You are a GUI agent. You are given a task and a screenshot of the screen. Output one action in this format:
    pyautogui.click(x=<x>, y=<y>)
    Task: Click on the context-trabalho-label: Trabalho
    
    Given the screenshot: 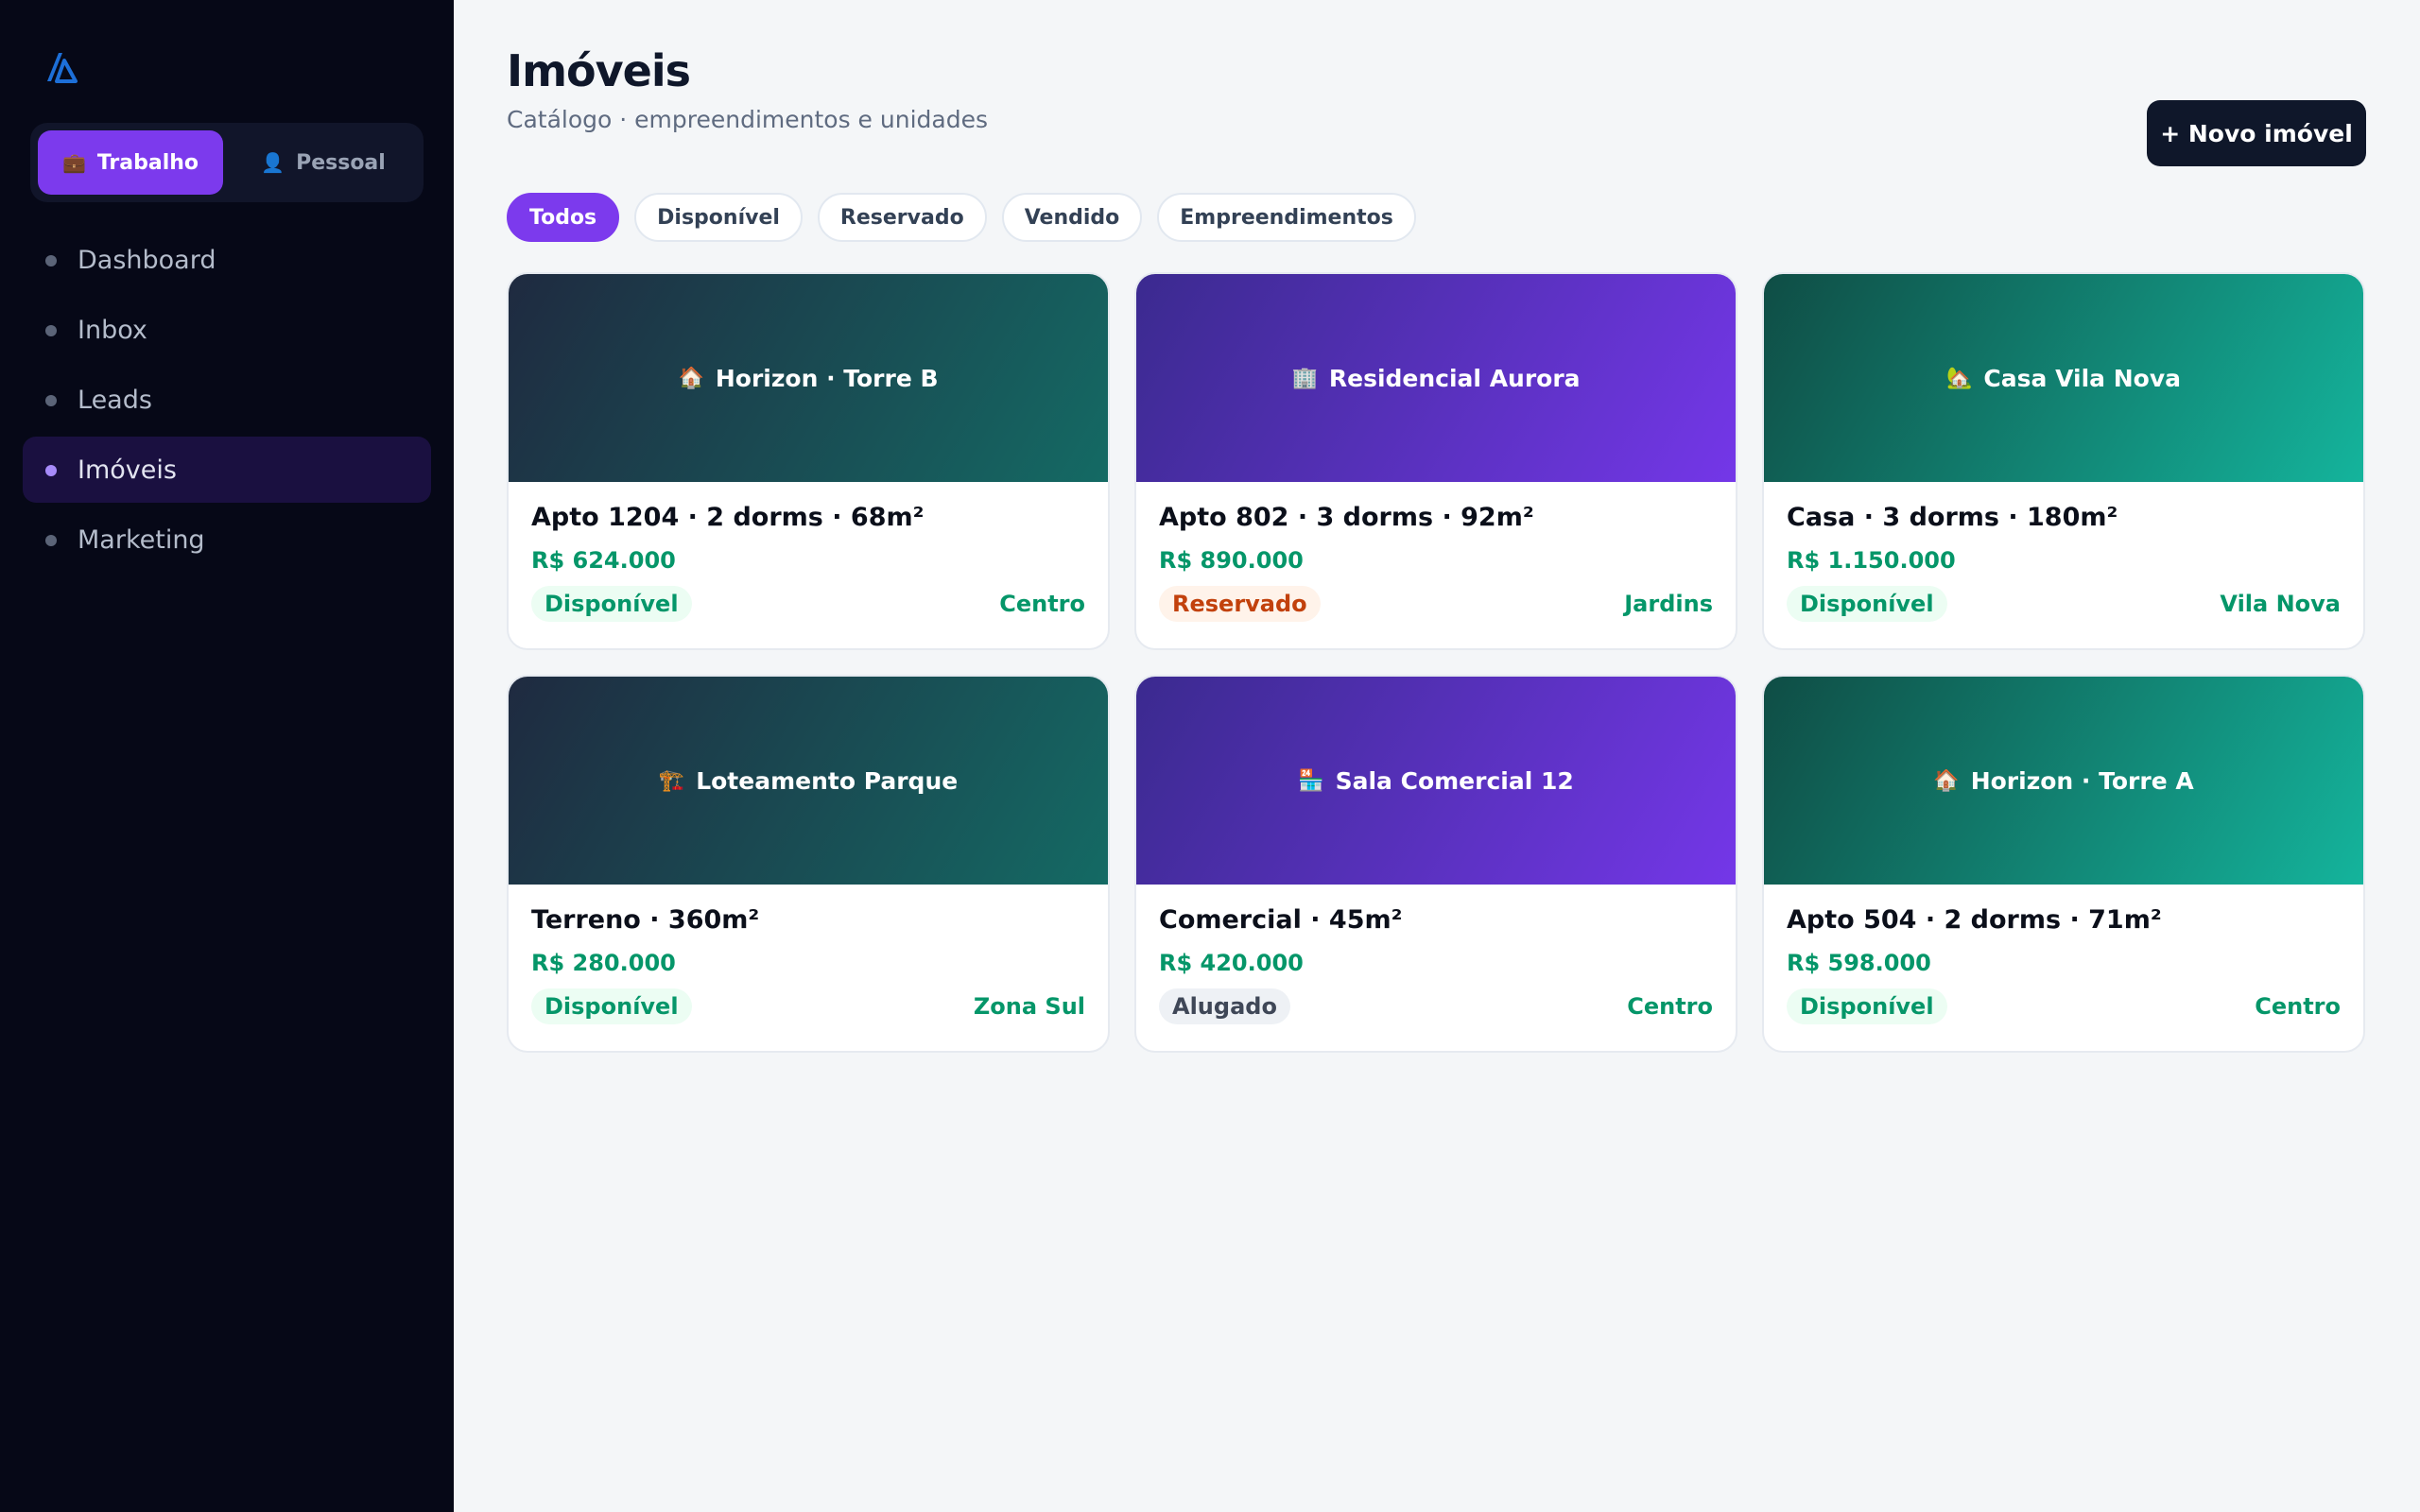 What is the action you would take?
    pyautogui.click(x=147, y=162)
    